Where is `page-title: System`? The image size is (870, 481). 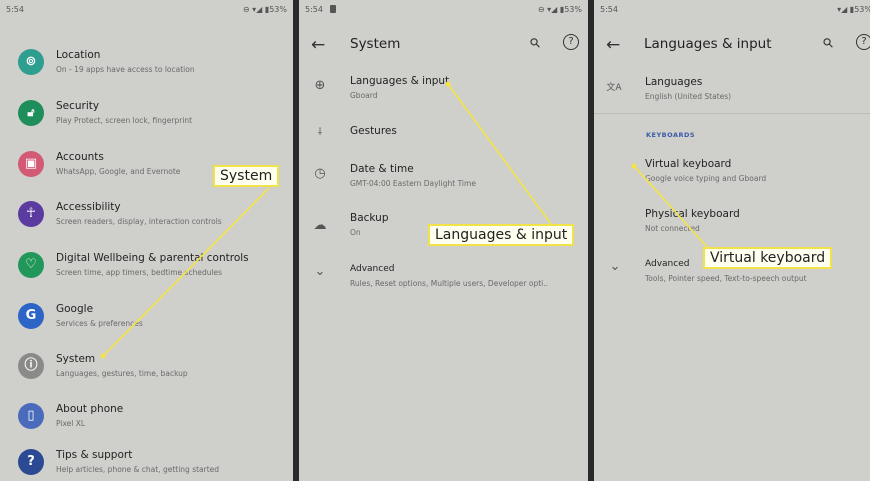 page-title: System is located at coordinates (375, 44).